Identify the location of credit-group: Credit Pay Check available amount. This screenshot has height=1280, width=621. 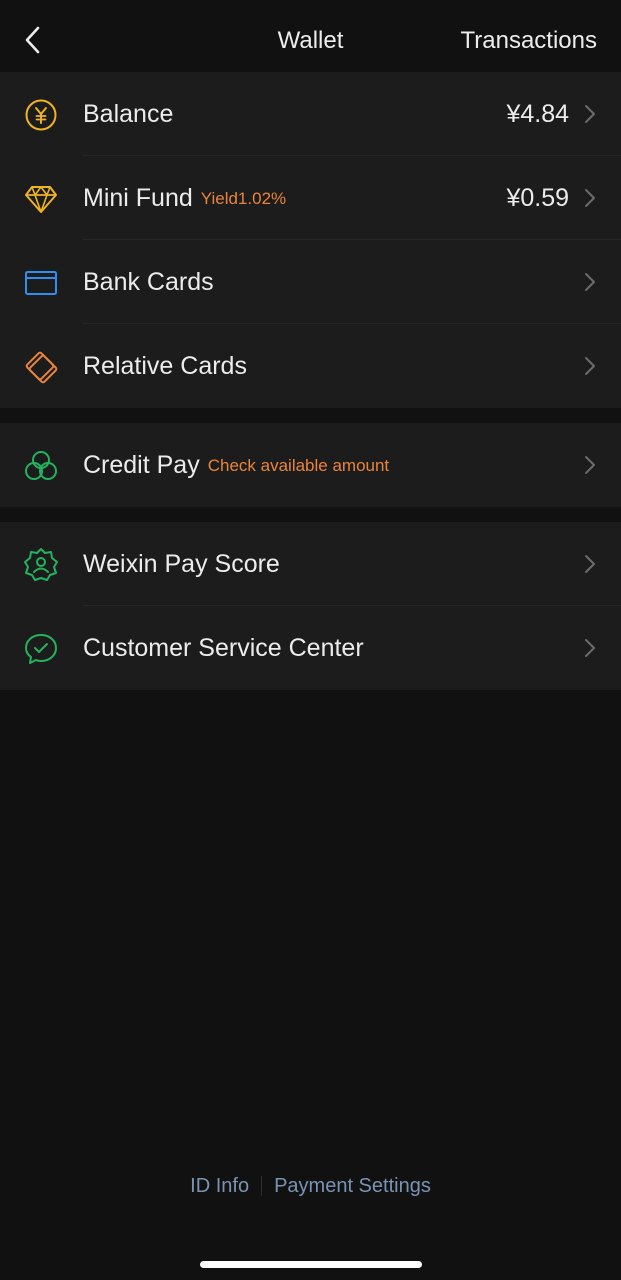
(310, 465).